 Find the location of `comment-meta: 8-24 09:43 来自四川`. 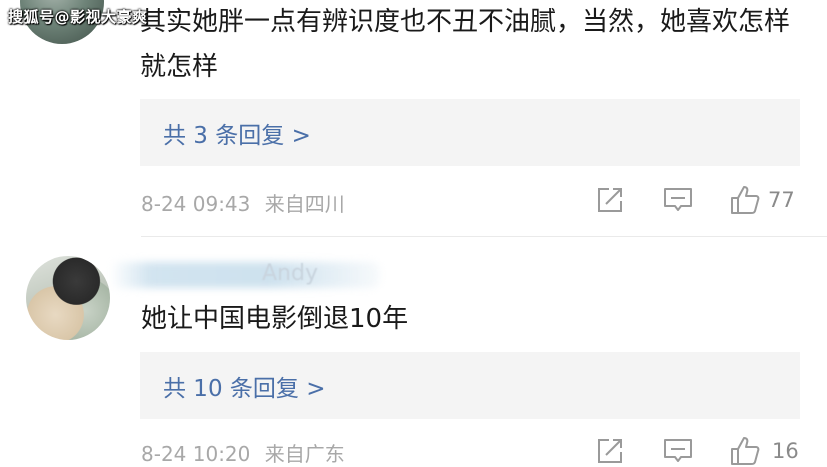

comment-meta: 8-24 09:43 来自四川 is located at coordinates (243, 202).